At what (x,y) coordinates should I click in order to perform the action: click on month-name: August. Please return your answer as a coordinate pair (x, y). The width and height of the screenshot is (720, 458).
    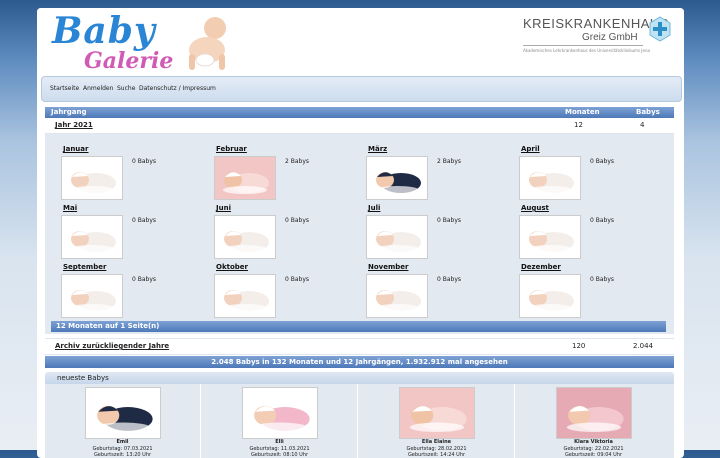
    Looking at the image, I should click on (535, 208).